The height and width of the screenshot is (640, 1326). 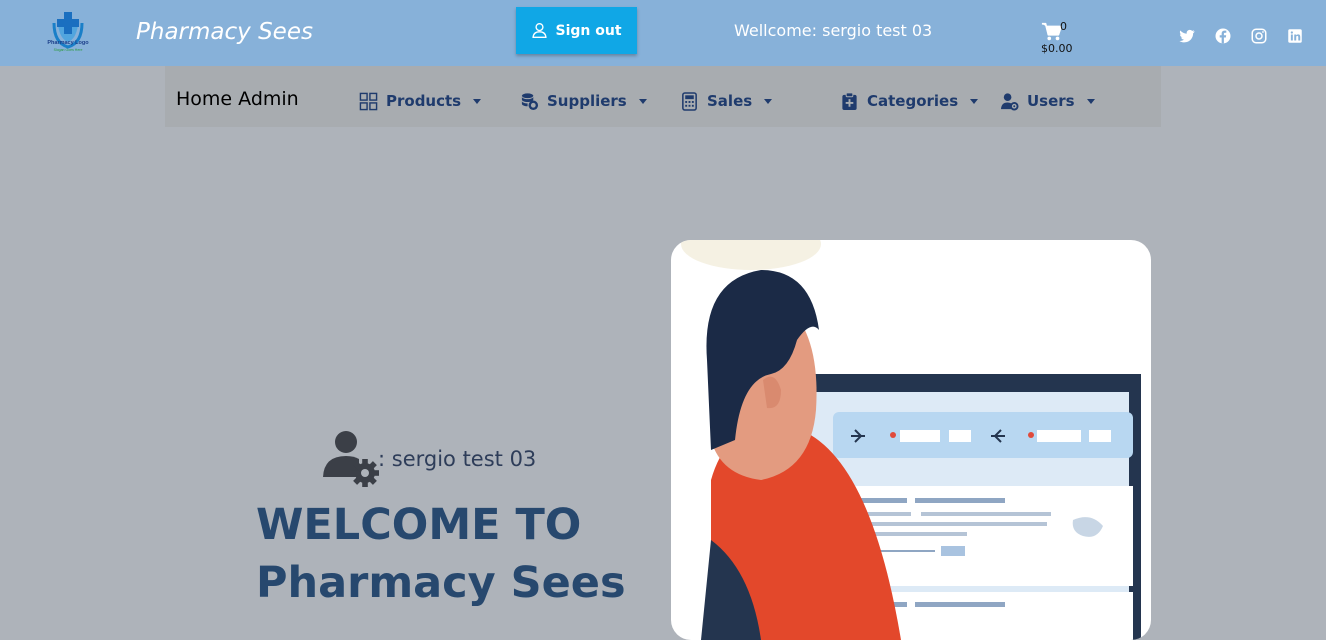 What do you see at coordinates (68, 50) in the screenshot?
I see `logo-subcaption: Slogan Goes Here` at bounding box center [68, 50].